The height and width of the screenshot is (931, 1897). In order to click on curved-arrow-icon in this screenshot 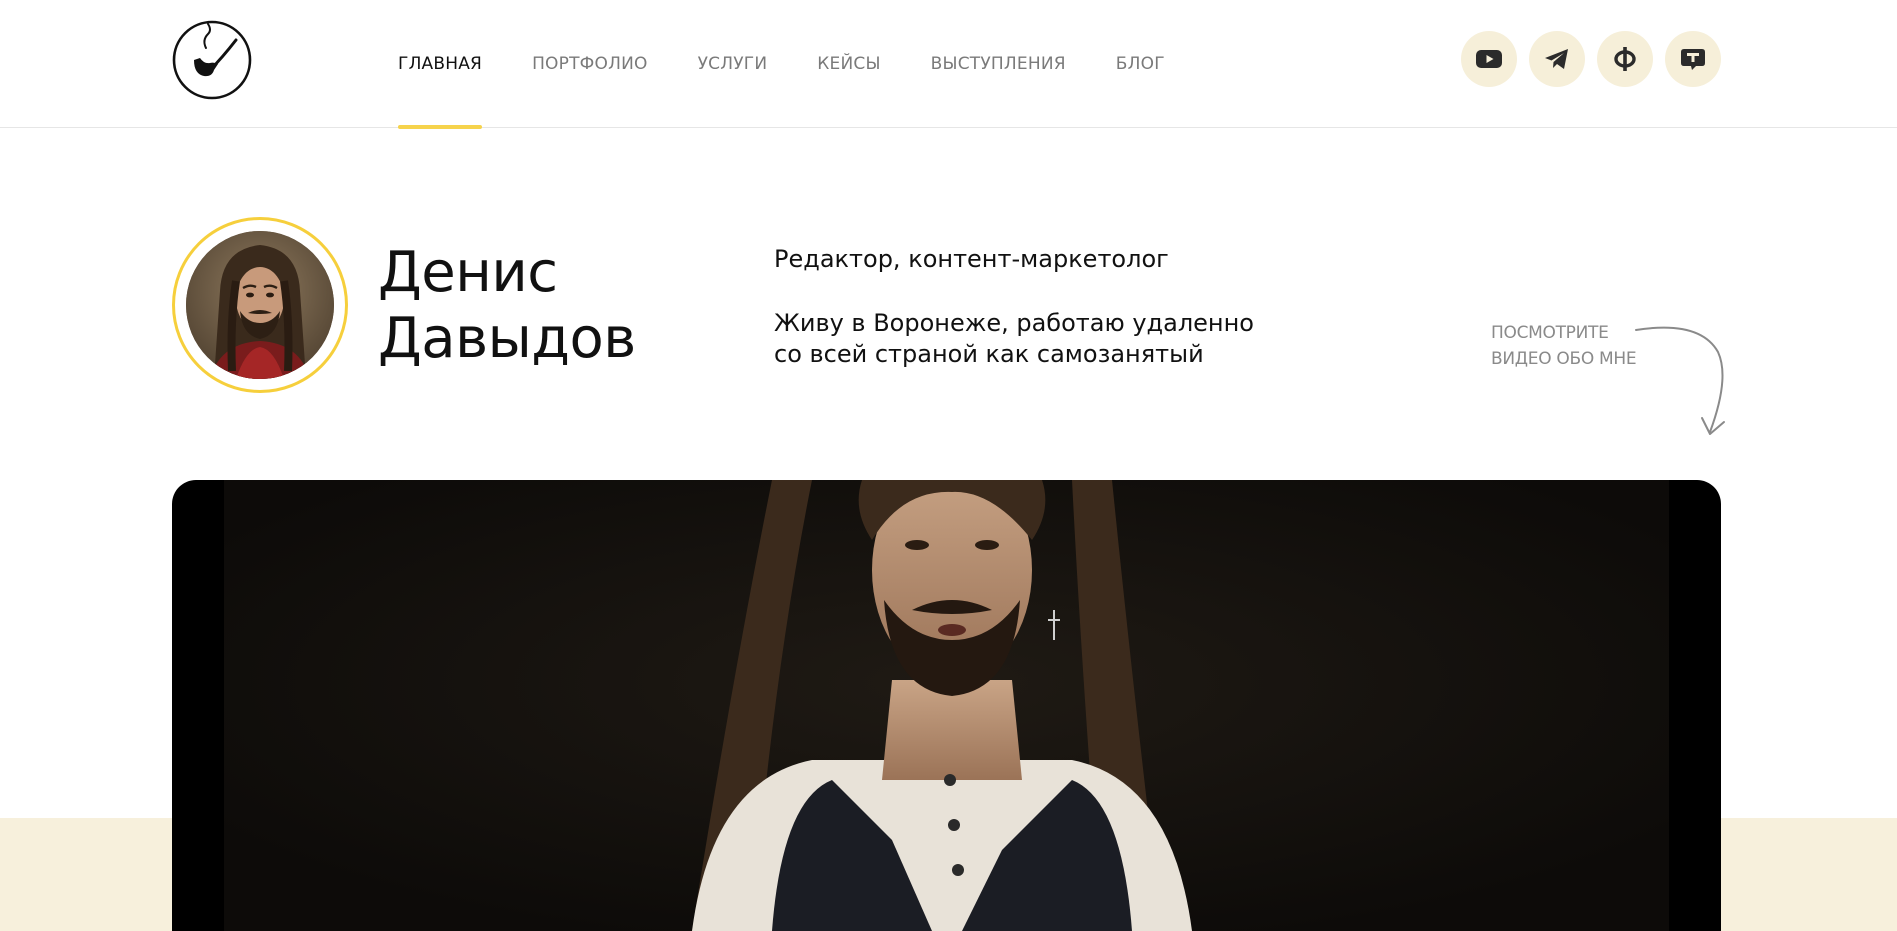, I will do `click(1680, 382)`.